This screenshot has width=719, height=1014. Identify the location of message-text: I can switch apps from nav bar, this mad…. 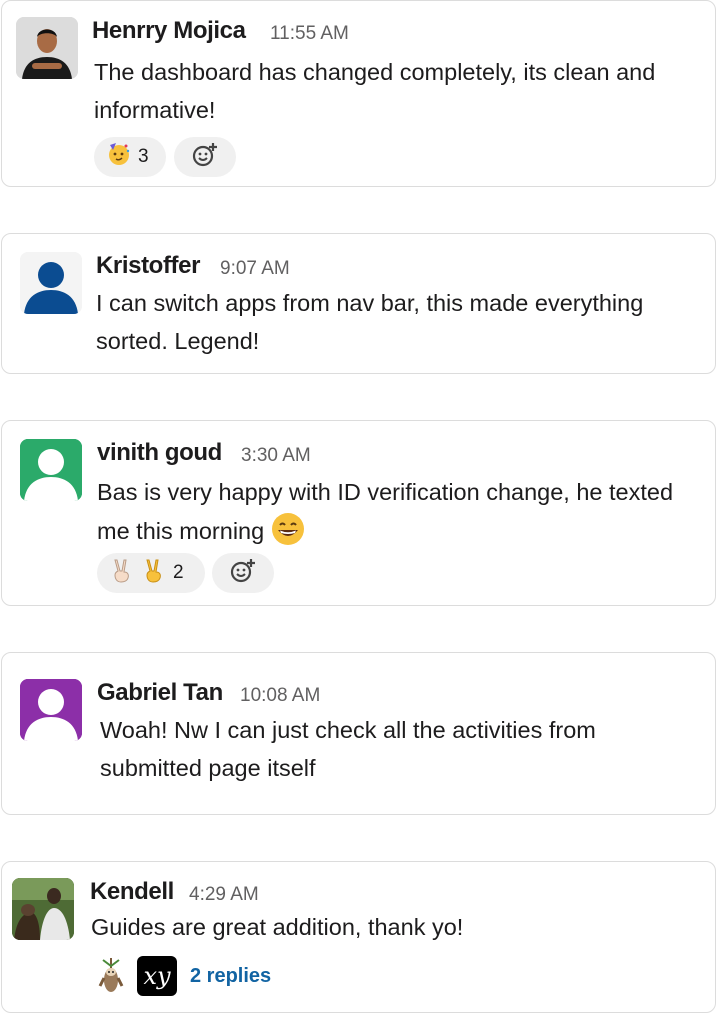
(370, 322).